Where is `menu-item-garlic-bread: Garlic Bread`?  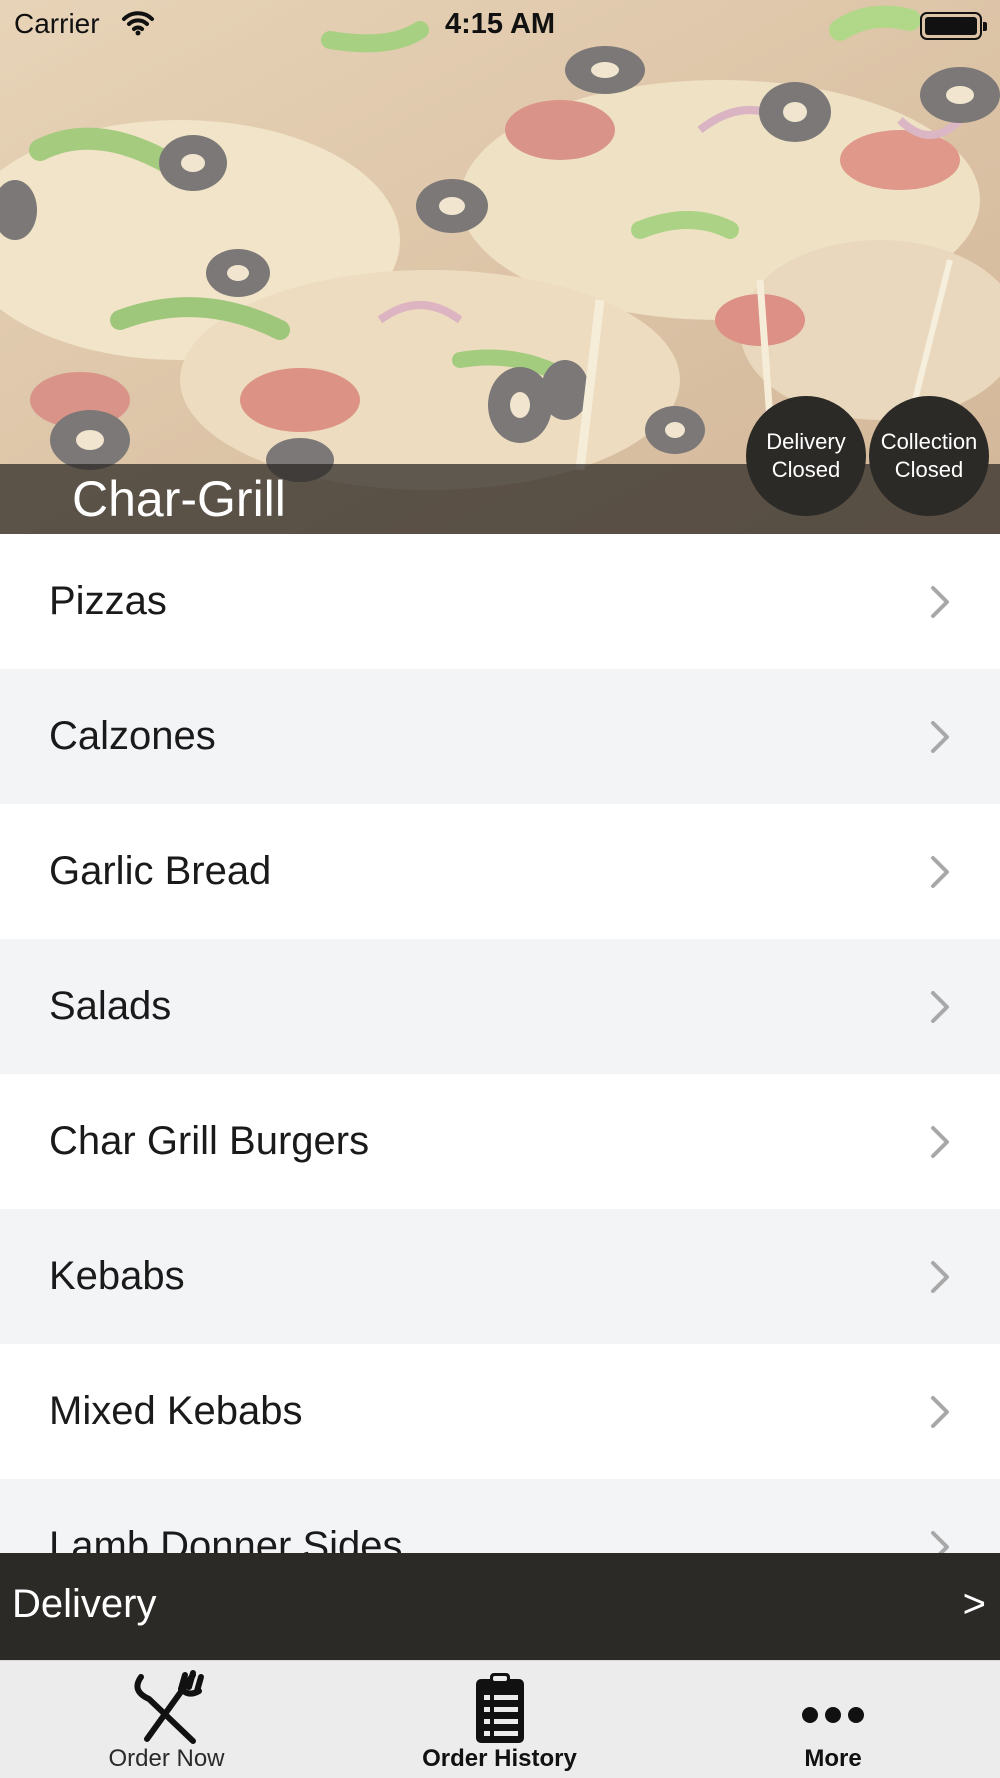
menu-item-garlic-bread: Garlic Bread is located at coordinates (500, 871).